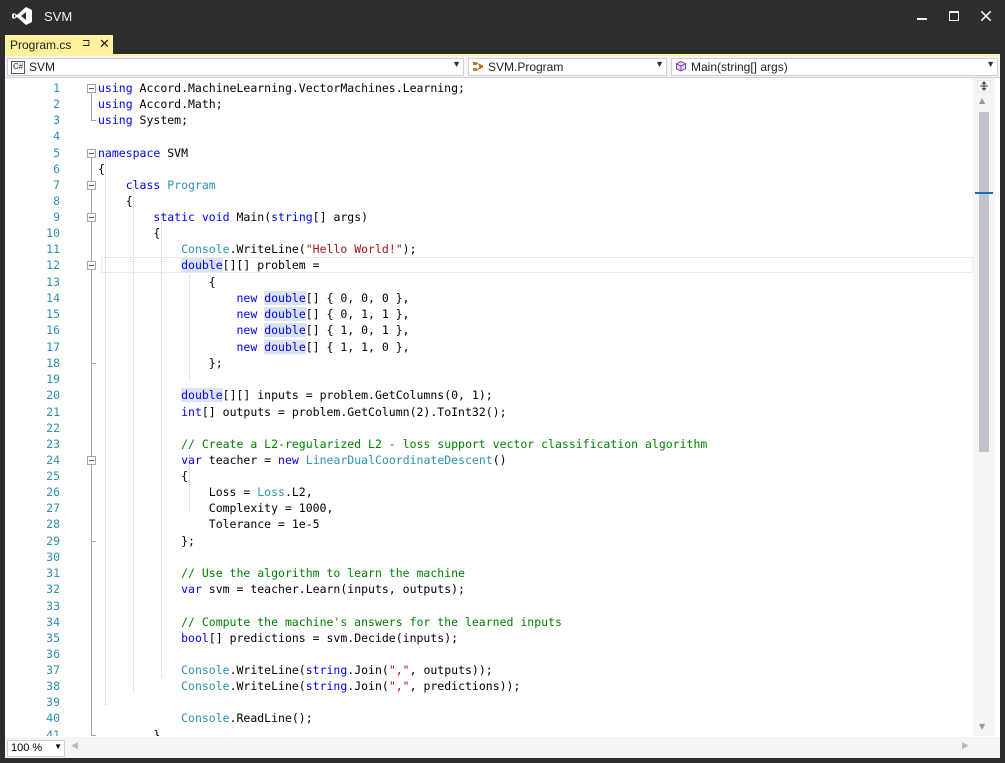  What do you see at coordinates (143, 120) in the screenshot?
I see `code-text: using System;` at bounding box center [143, 120].